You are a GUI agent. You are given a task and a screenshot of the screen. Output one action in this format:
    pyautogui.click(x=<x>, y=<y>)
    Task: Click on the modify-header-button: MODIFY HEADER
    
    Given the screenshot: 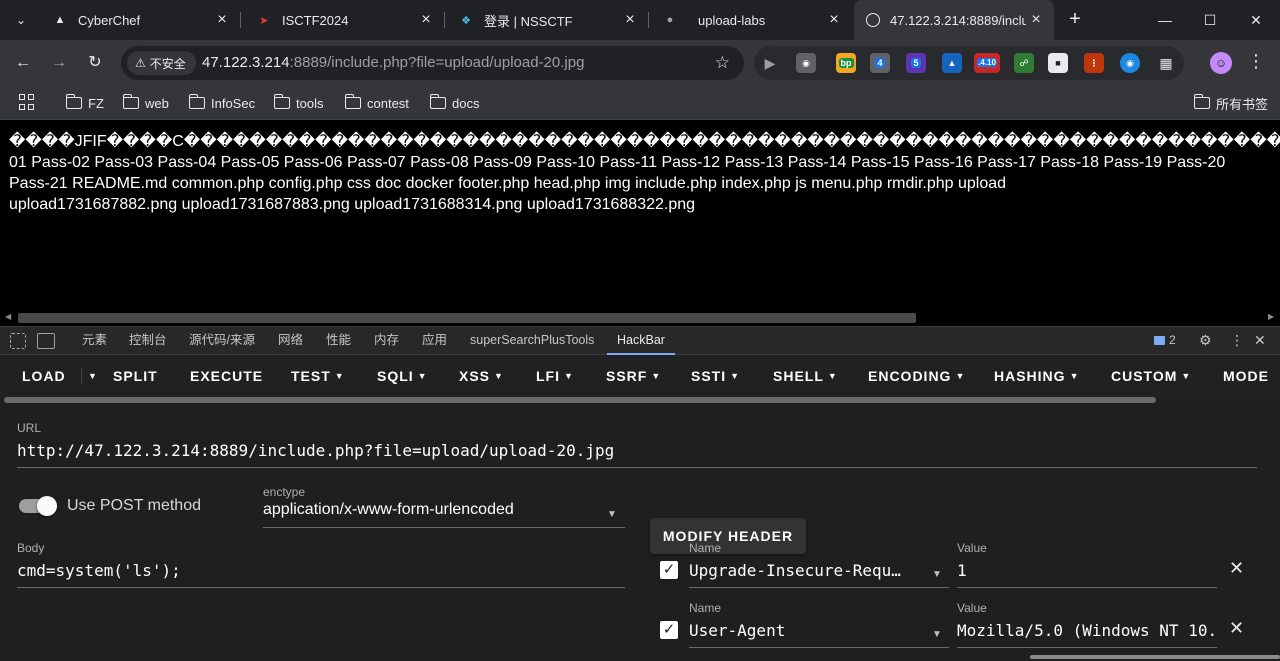 What is the action you would take?
    pyautogui.click(x=728, y=536)
    